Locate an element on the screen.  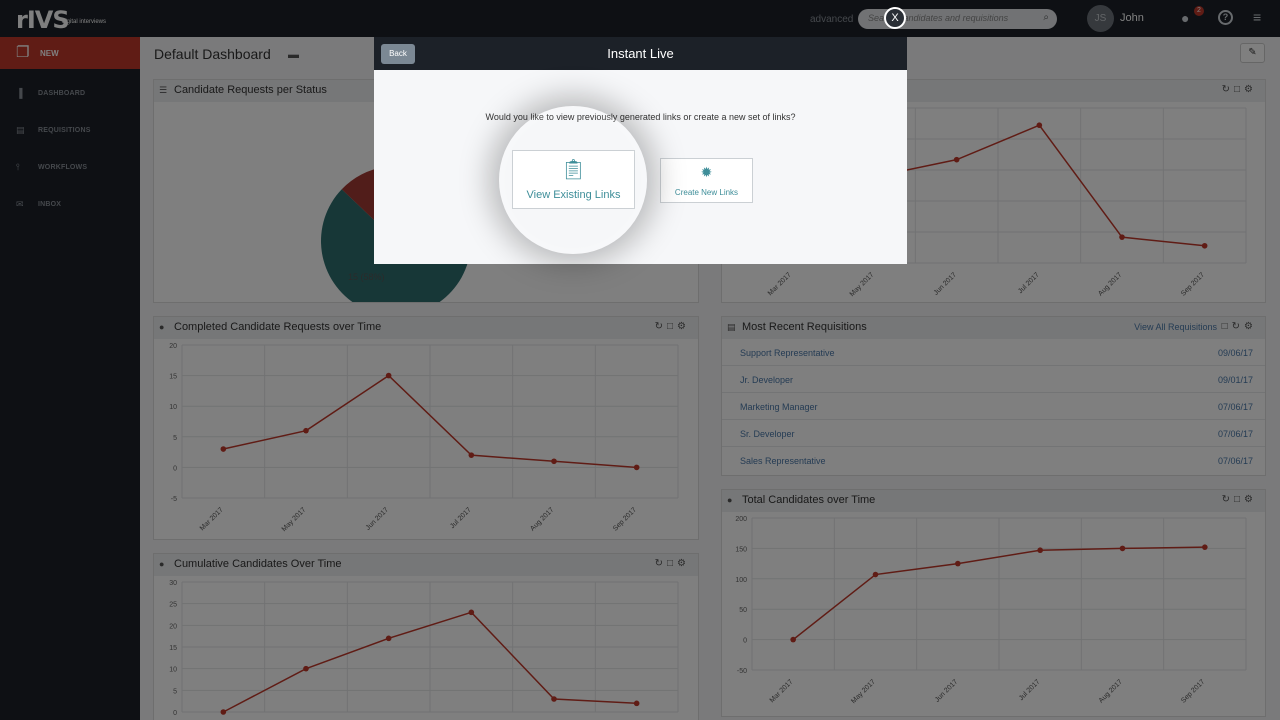
view-existing-links-button: 📋︎ View Existing Links is located at coordinates (573, 179).